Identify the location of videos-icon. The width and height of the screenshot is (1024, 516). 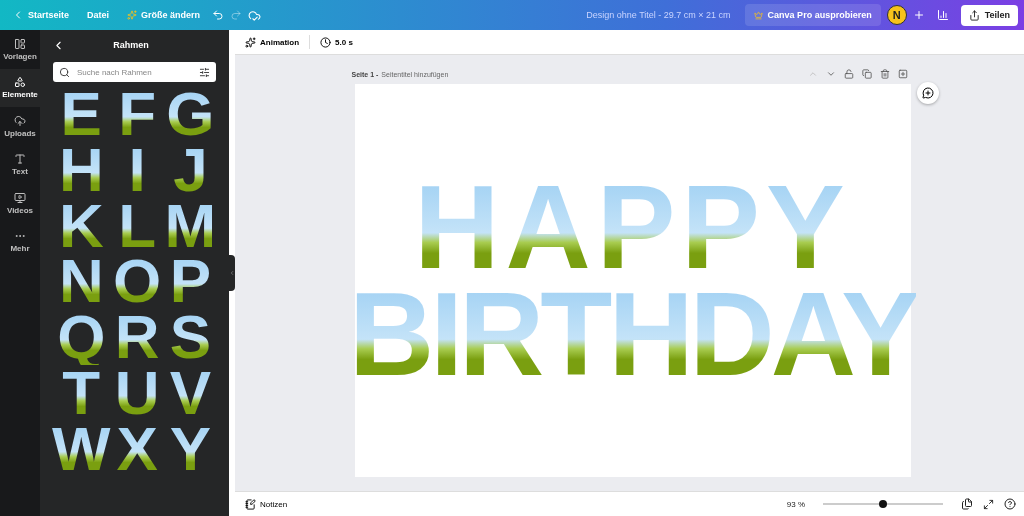
(20, 197).